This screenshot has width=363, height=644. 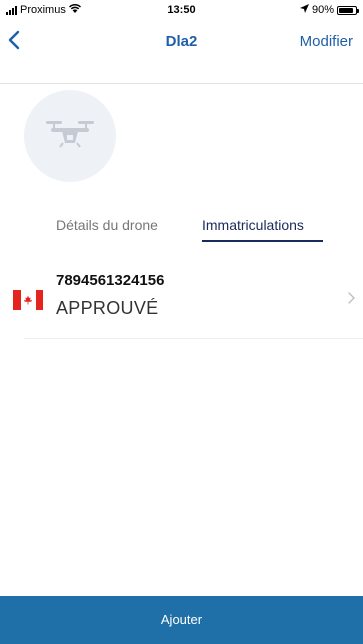 I want to click on row-divider, so click(x=193, y=338).